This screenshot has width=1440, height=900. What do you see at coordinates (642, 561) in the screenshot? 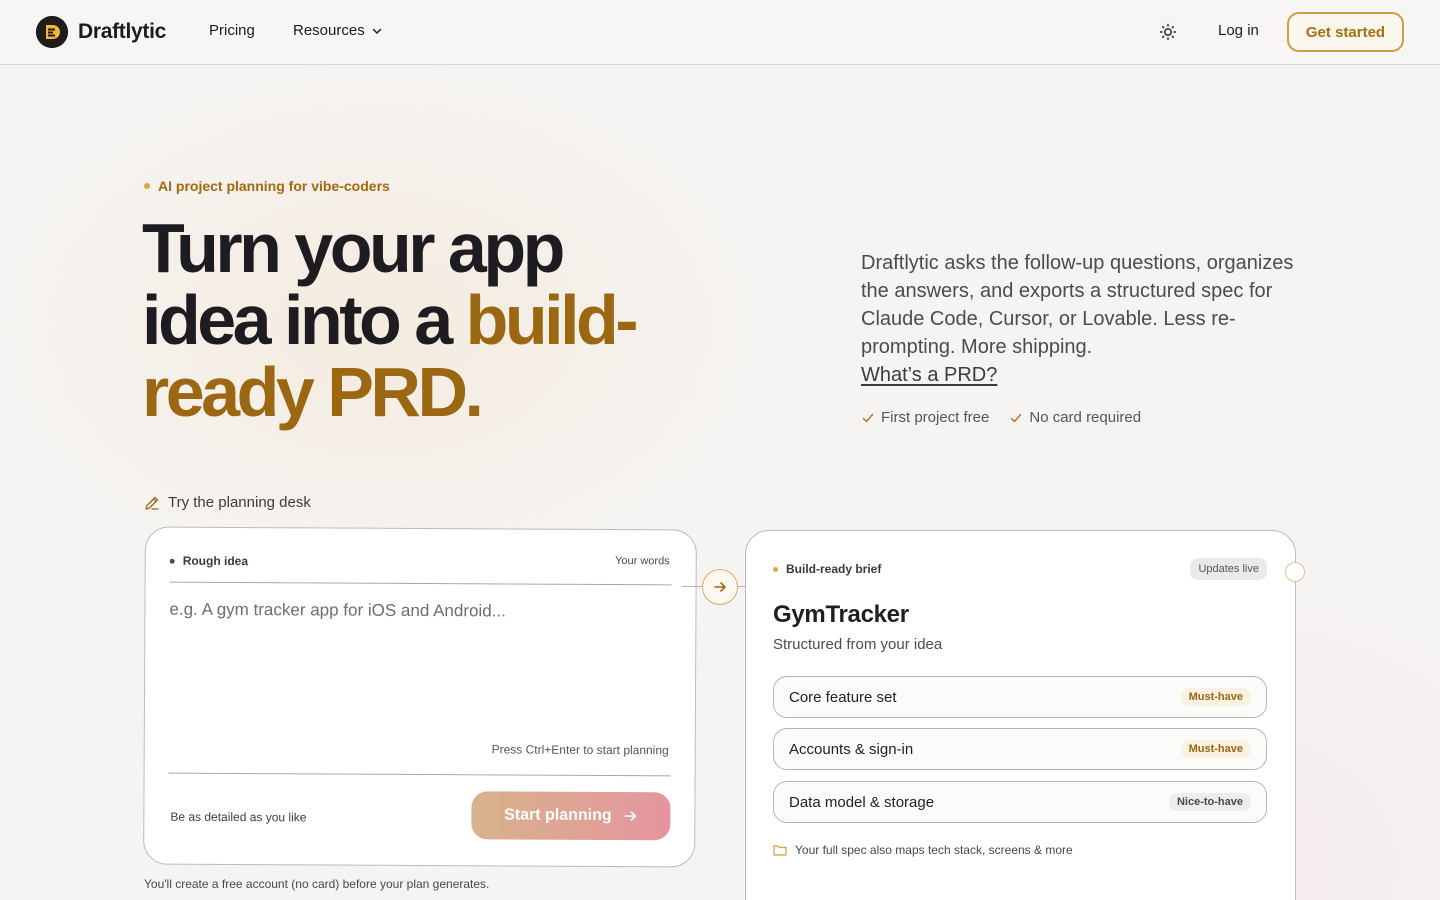
I see `your-words-label: Your words` at bounding box center [642, 561].